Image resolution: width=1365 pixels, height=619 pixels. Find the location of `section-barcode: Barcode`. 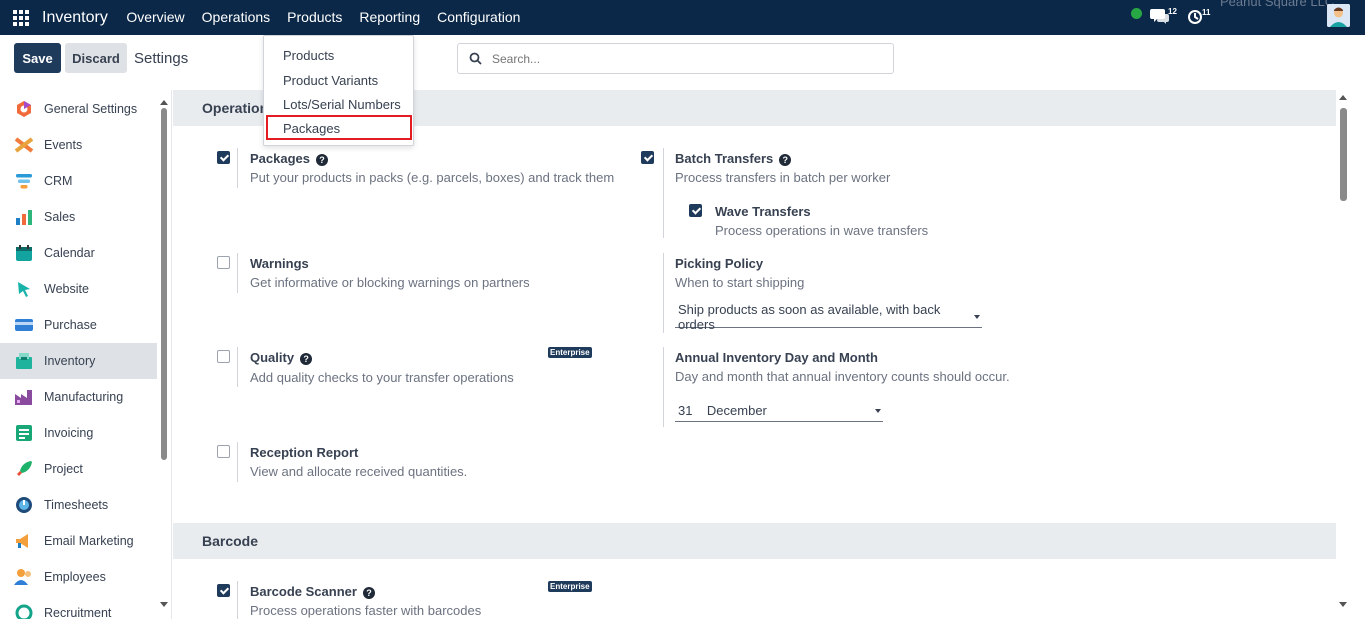

section-barcode: Barcode is located at coordinates (754, 541).